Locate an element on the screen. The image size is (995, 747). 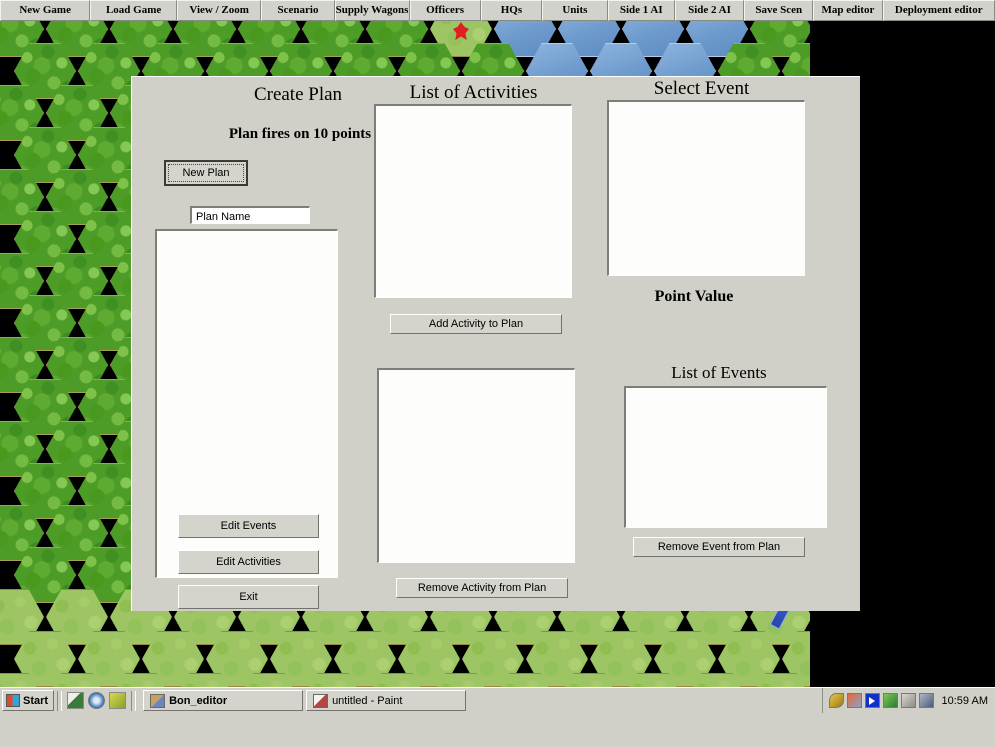
taskbar-filler is located at coordinates (497, 730).